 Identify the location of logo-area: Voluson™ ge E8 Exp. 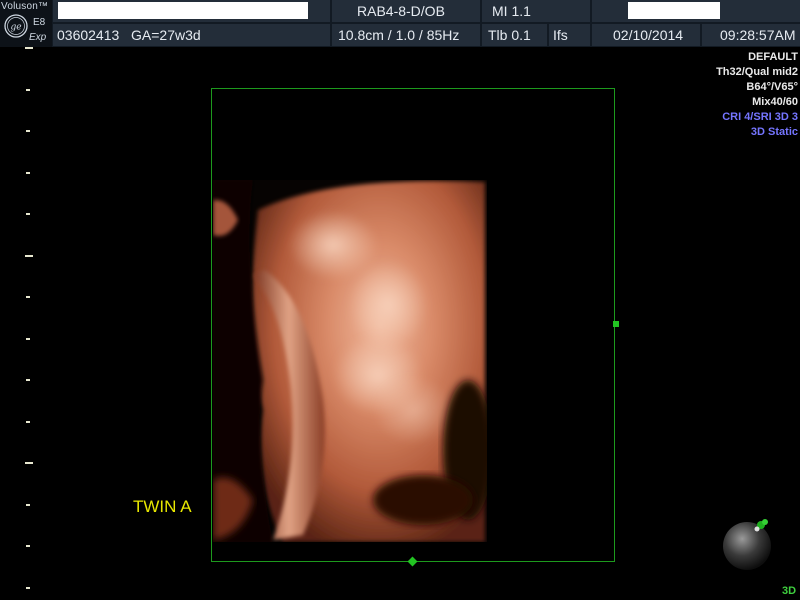
(26, 23).